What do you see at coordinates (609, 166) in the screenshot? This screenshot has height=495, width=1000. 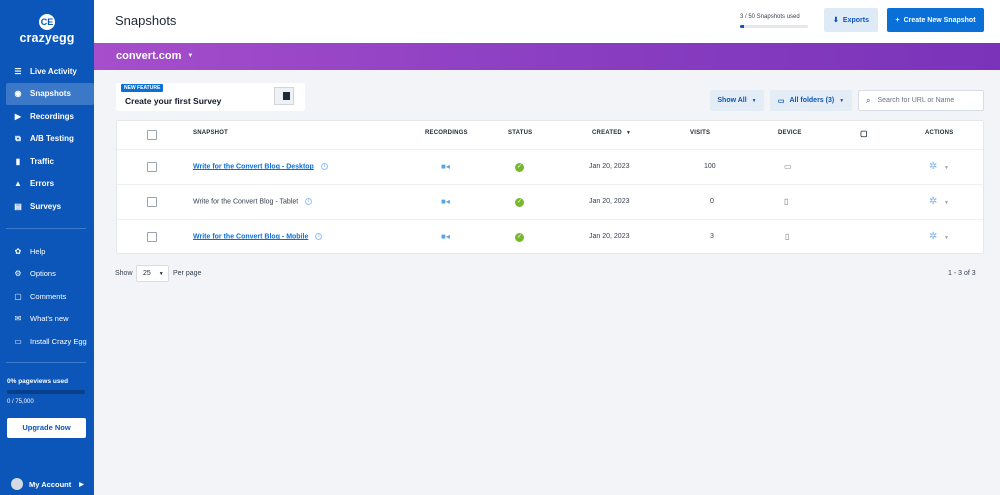 I see `created-date: Jan 20, 2023` at bounding box center [609, 166].